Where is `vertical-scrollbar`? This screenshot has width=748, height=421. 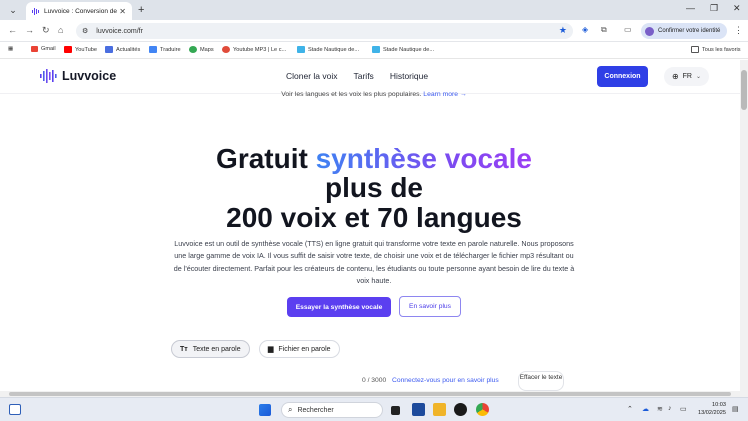
vertical-scrollbar is located at coordinates (744, 225).